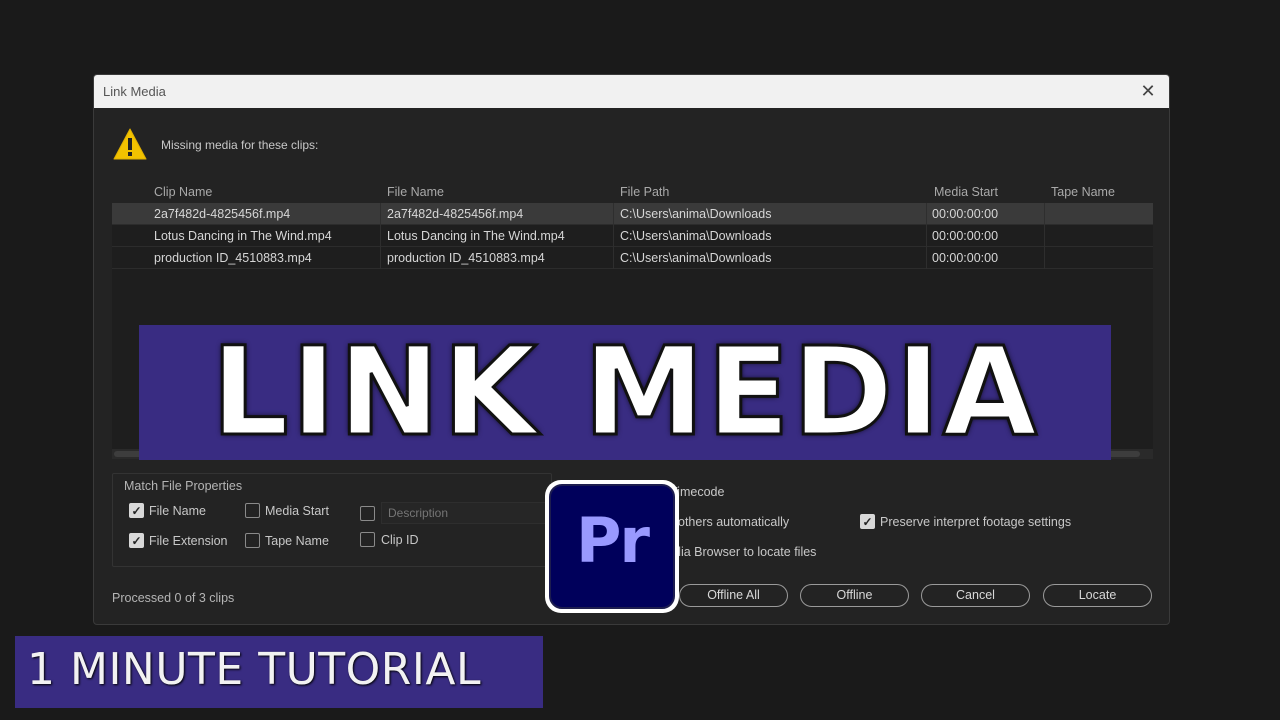 This screenshot has height=720, width=1280. I want to click on column-header-clip-name: Clip Name, so click(183, 192).